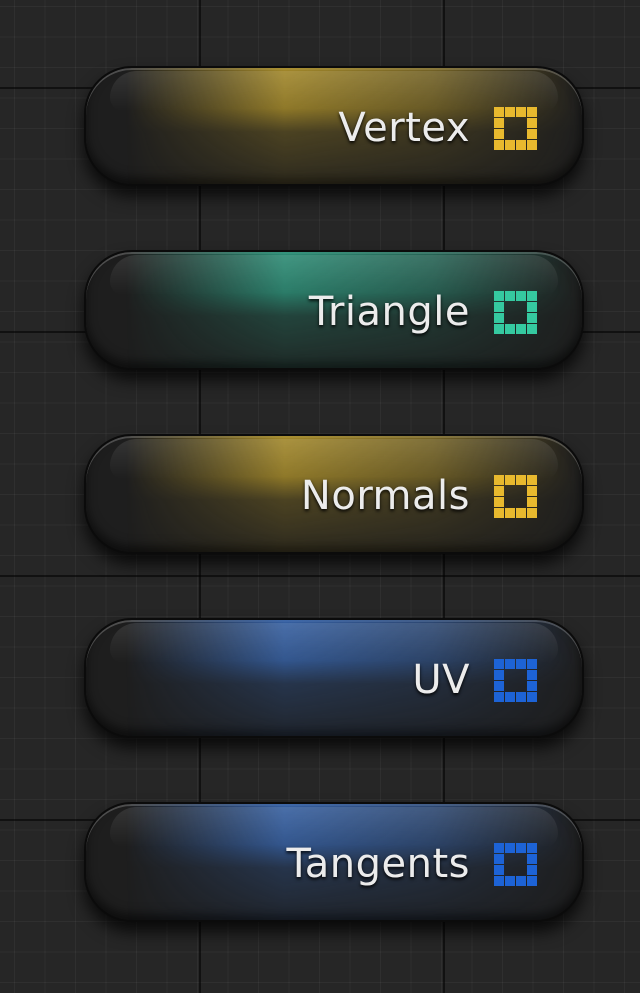 The image size is (640, 993). I want to click on node-tangents: Tangents, so click(334, 862).